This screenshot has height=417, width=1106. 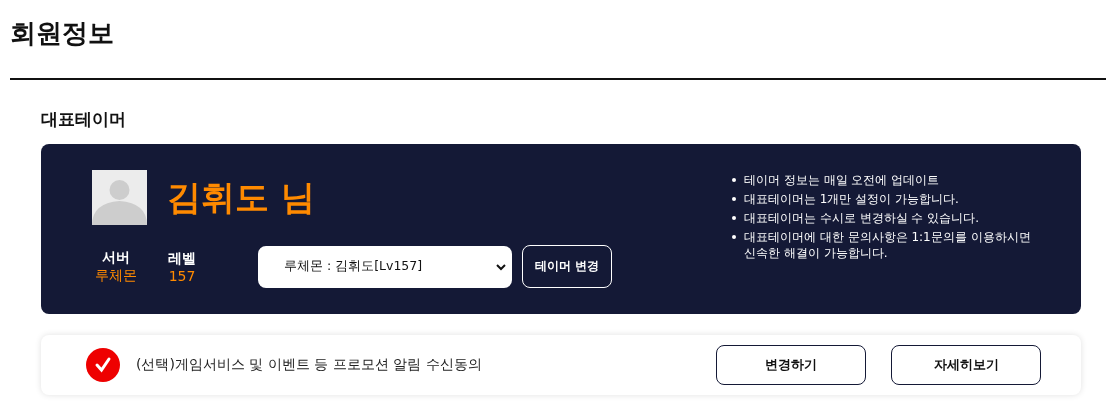 What do you see at coordinates (791, 365) in the screenshot?
I see `action-button: 변경하기` at bounding box center [791, 365].